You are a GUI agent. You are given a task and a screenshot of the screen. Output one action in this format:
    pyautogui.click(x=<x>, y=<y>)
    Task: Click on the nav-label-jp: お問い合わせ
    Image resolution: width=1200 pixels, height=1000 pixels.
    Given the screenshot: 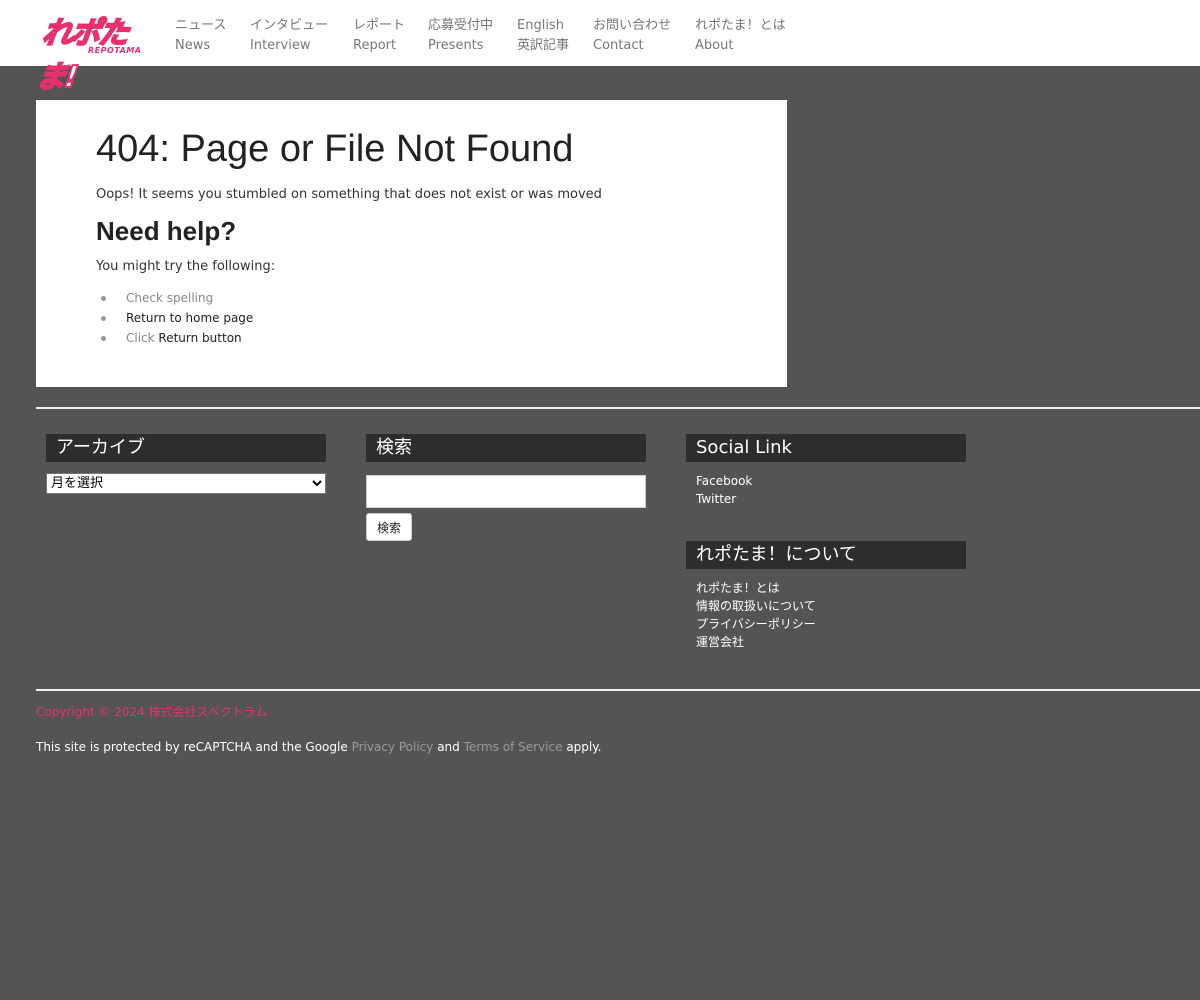 What is the action you would take?
    pyautogui.click(x=632, y=25)
    